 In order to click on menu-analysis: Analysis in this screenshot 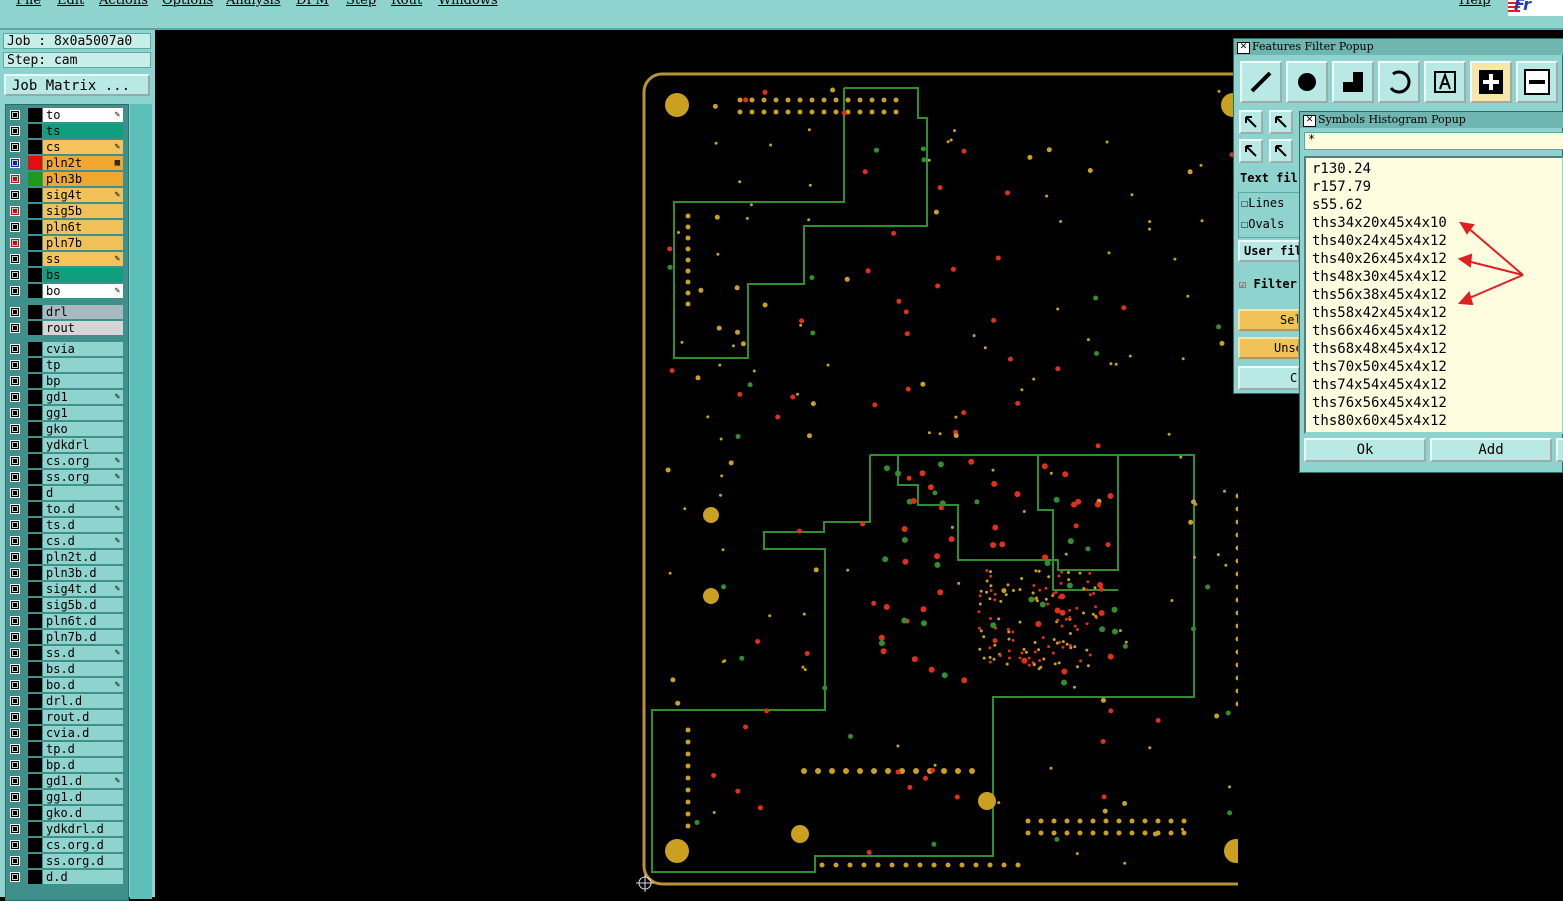, I will do `click(253, 4)`.